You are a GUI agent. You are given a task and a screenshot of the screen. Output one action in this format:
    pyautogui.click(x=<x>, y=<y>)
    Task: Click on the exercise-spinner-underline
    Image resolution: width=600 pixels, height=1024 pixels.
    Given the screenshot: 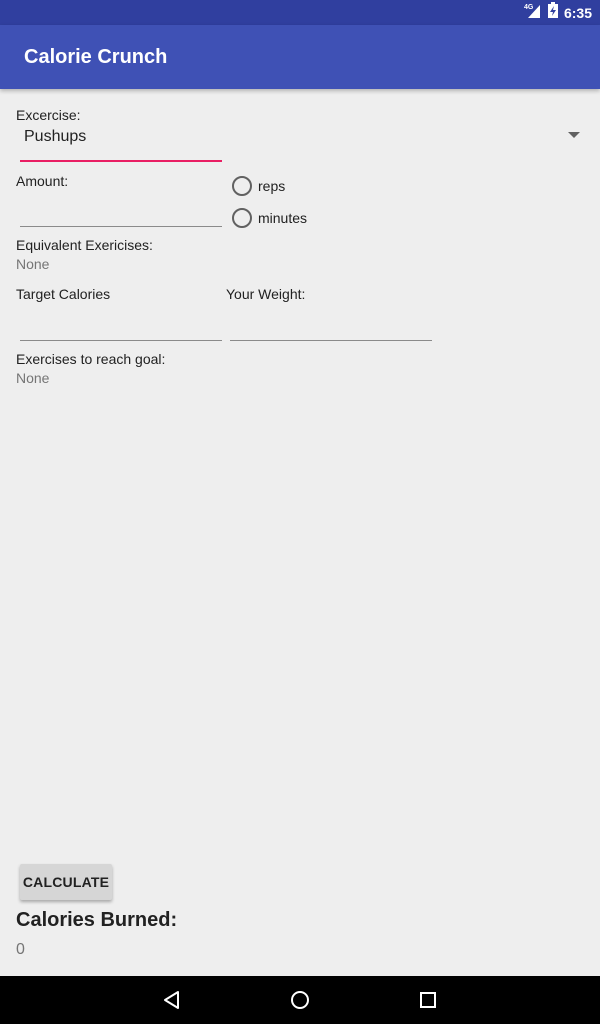 What is the action you would take?
    pyautogui.click(x=121, y=161)
    